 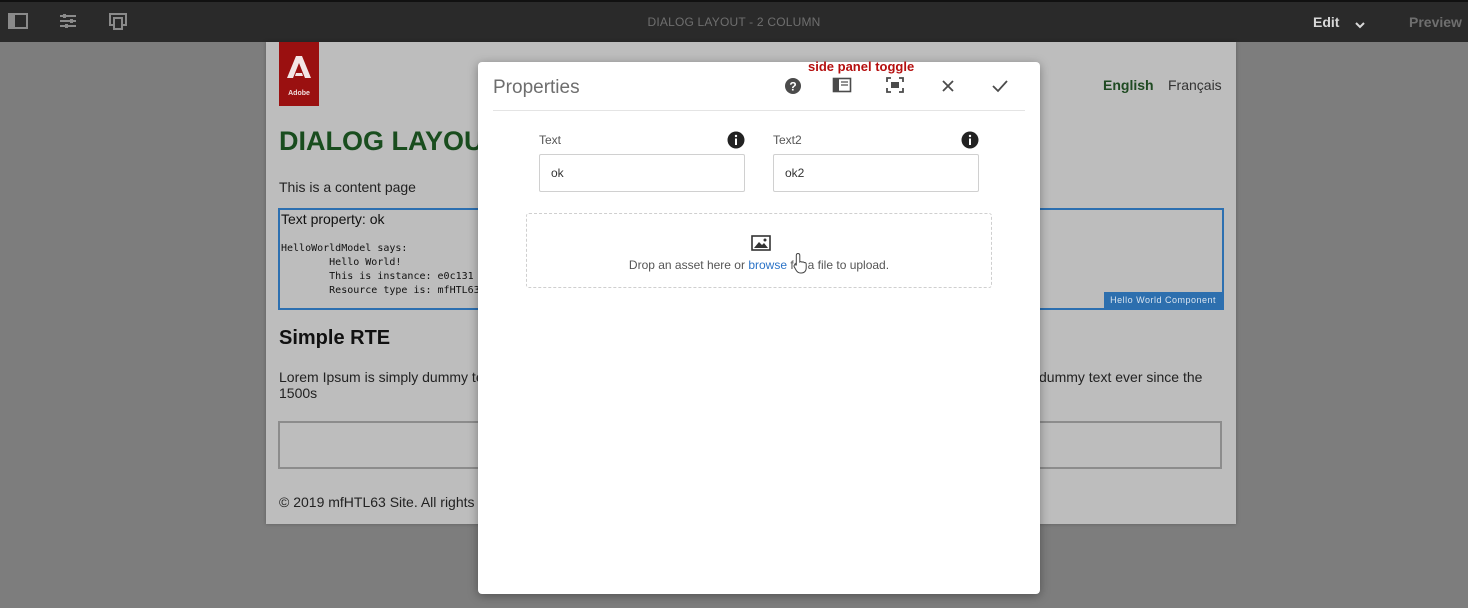 What do you see at coordinates (298, 393) in the screenshot?
I see `lorem-line-2: 1500s` at bounding box center [298, 393].